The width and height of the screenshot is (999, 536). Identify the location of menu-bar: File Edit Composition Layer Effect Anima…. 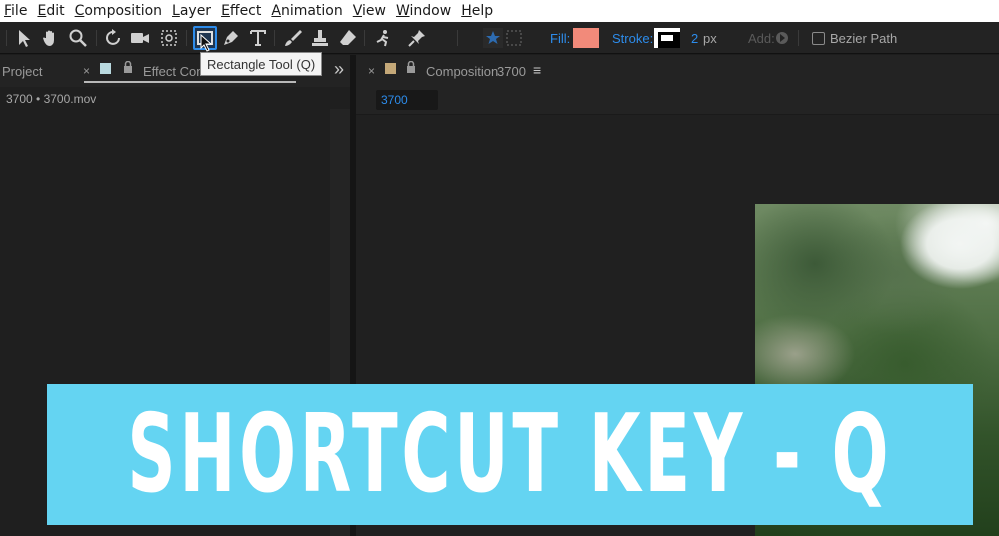
(499, 11).